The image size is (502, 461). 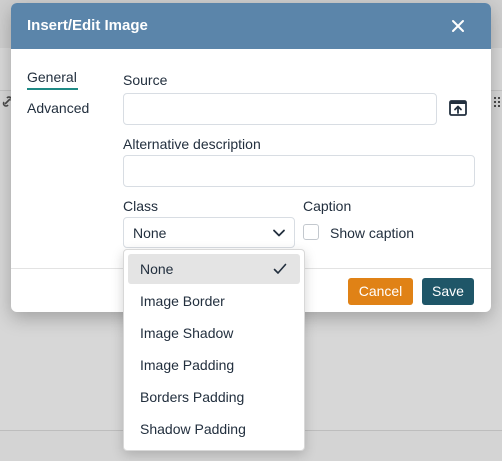 What do you see at coordinates (182, 301) in the screenshot?
I see `menu-item-label: Image Border` at bounding box center [182, 301].